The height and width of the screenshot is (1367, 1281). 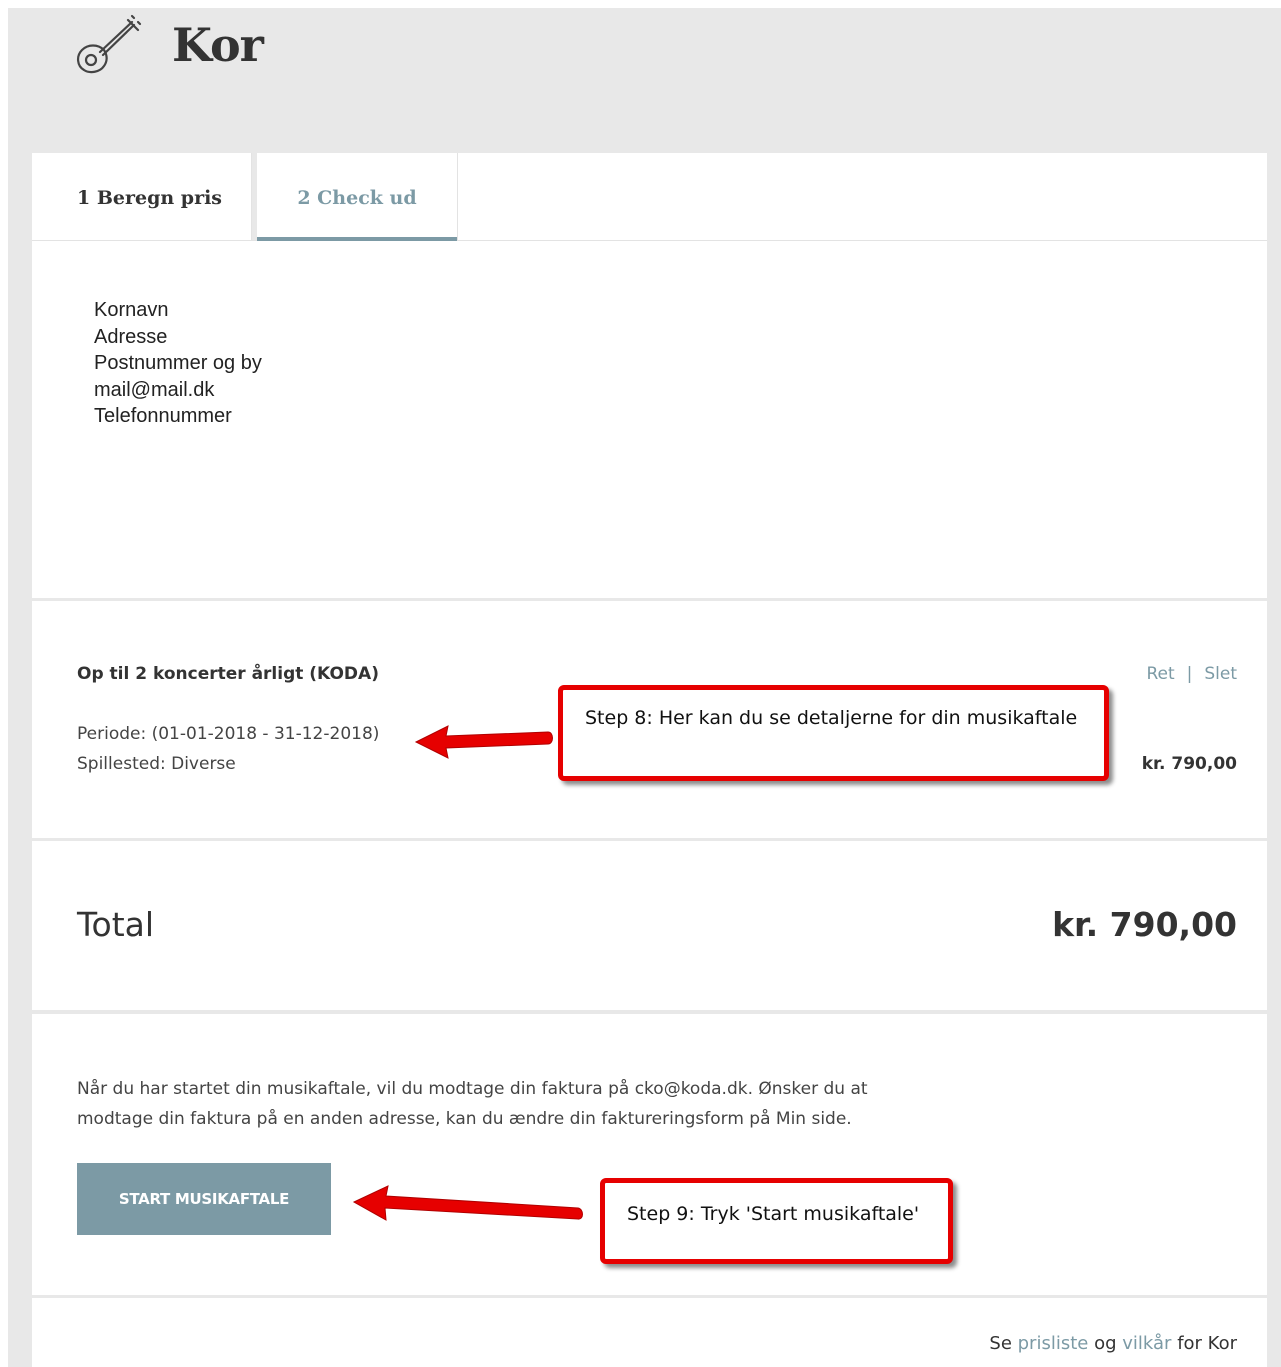 What do you see at coordinates (357, 197) in the screenshot?
I see `tab-check-ud: 2 Check ud` at bounding box center [357, 197].